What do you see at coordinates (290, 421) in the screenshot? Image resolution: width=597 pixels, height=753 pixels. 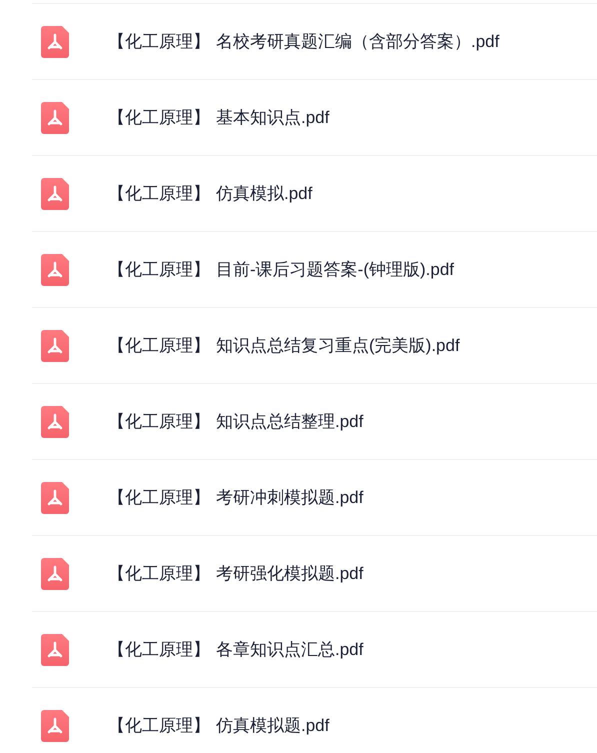 I see `file-name-link: 知识点总结整理.pdf` at bounding box center [290, 421].